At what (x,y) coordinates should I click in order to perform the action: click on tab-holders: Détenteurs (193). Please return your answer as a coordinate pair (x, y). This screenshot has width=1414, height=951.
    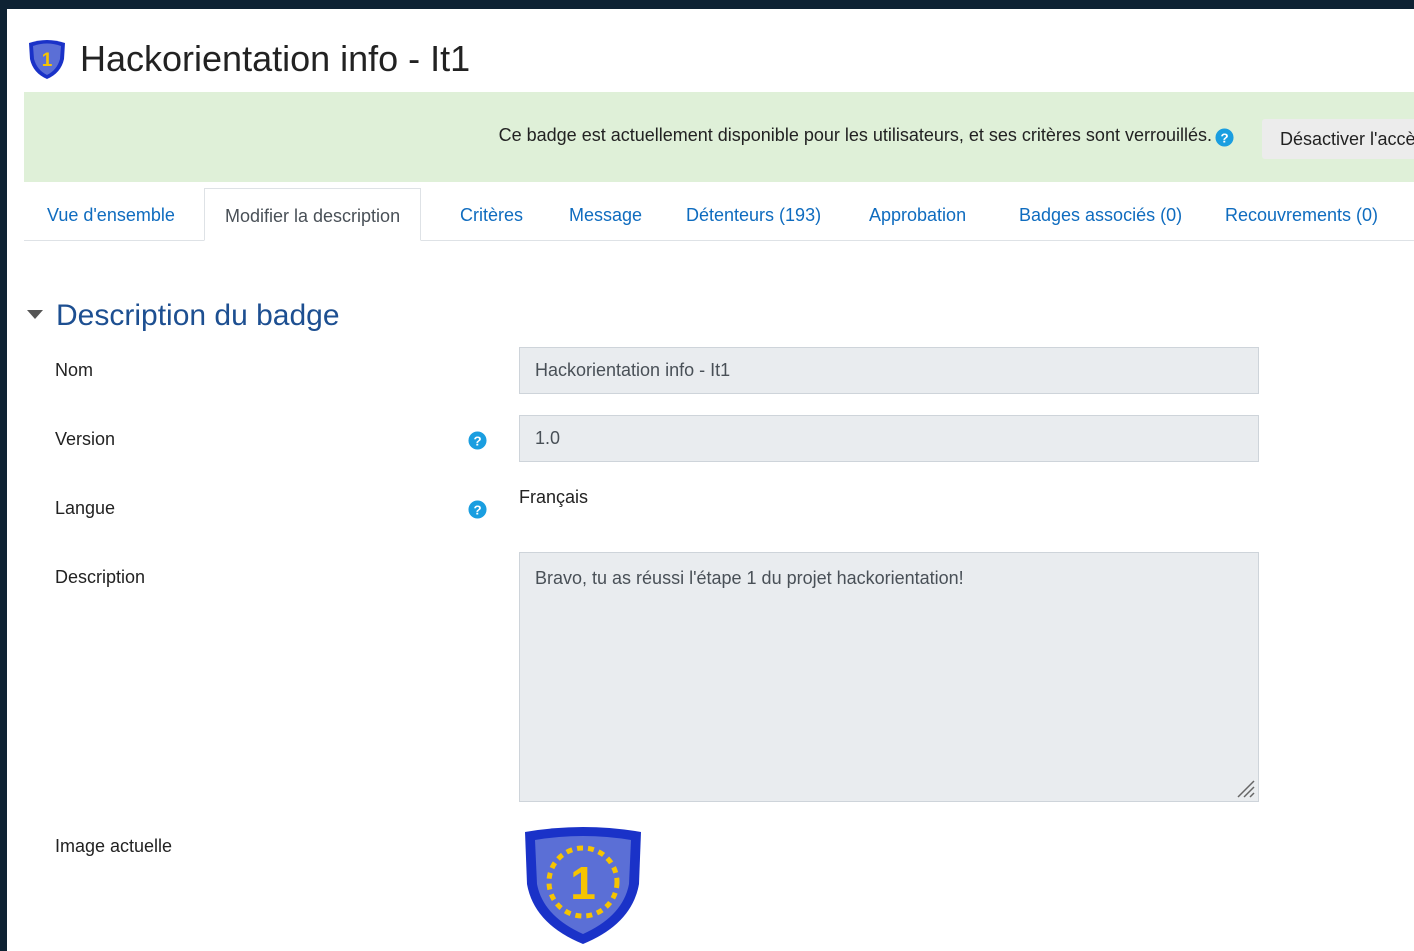
    Looking at the image, I should click on (753, 214).